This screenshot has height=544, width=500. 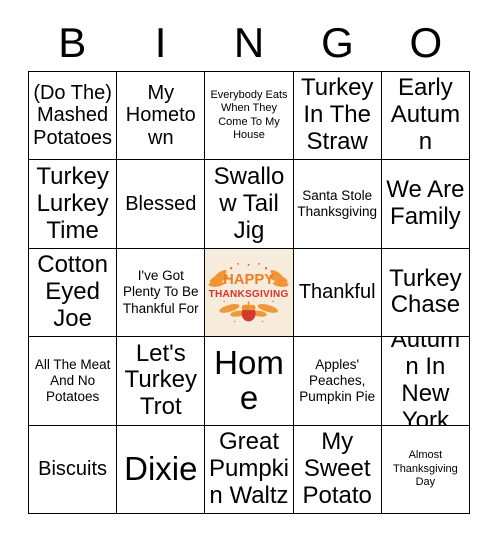 I want to click on bingo-cell-label: Home, so click(x=249, y=380).